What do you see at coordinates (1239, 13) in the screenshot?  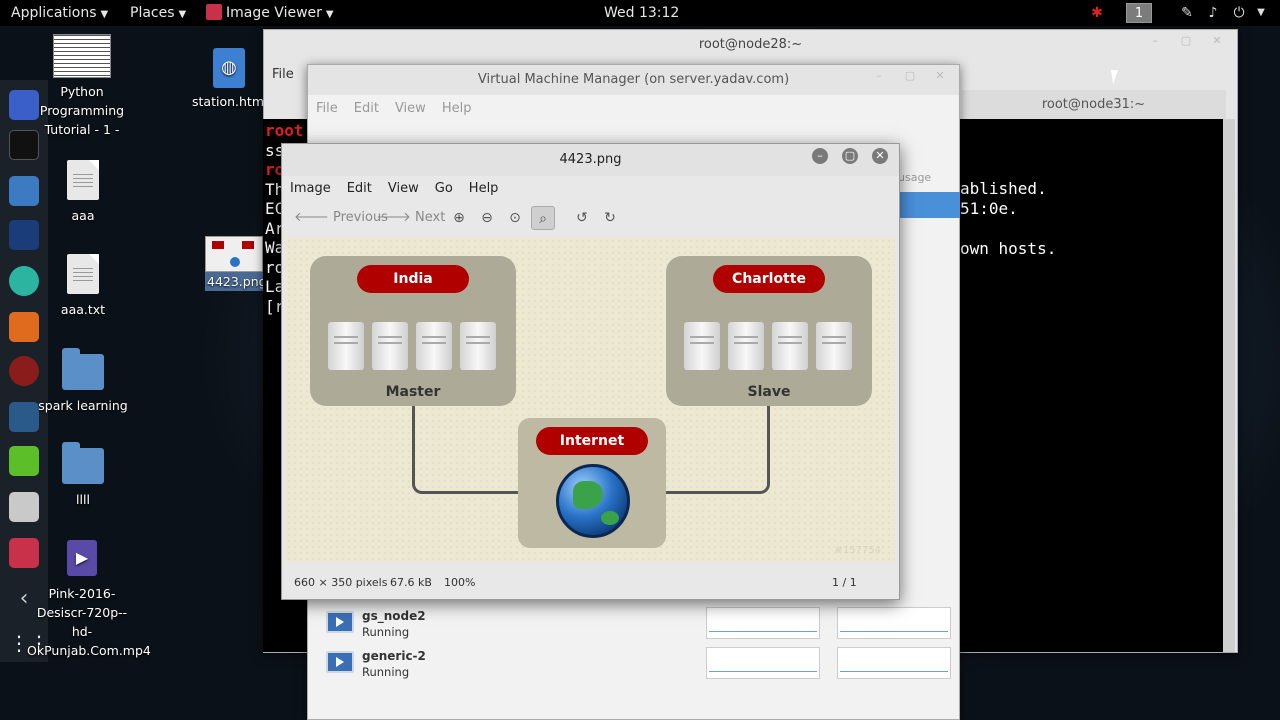 I see `power-icon: ⏻` at bounding box center [1239, 13].